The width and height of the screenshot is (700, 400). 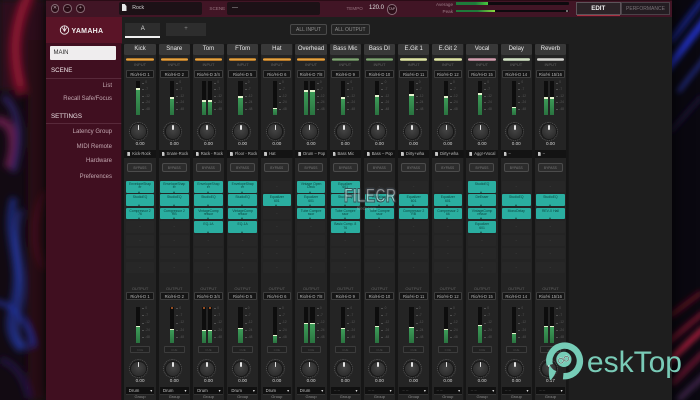 What do you see at coordinates (634, 362) in the screenshot?
I see `svg-text: eskTop` at bounding box center [634, 362].